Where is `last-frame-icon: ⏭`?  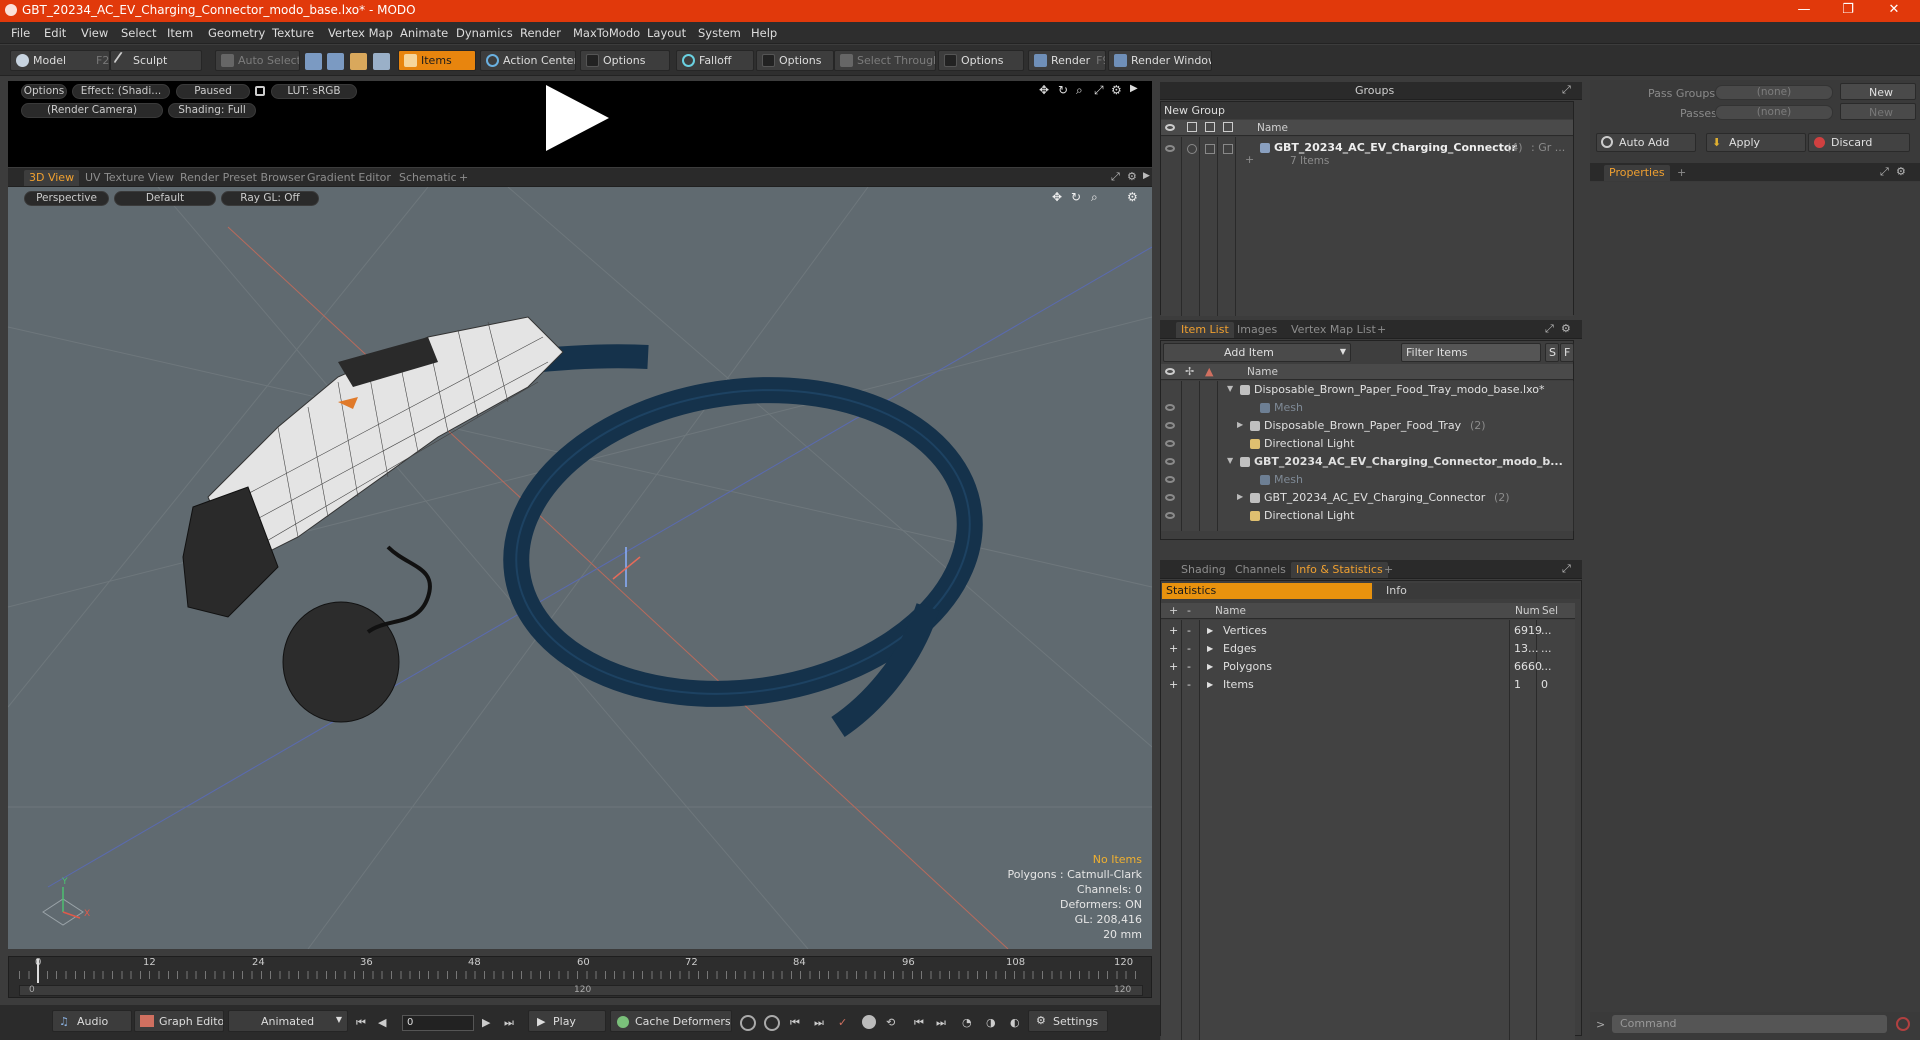 last-frame-icon: ⏭ is located at coordinates (941, 1023).